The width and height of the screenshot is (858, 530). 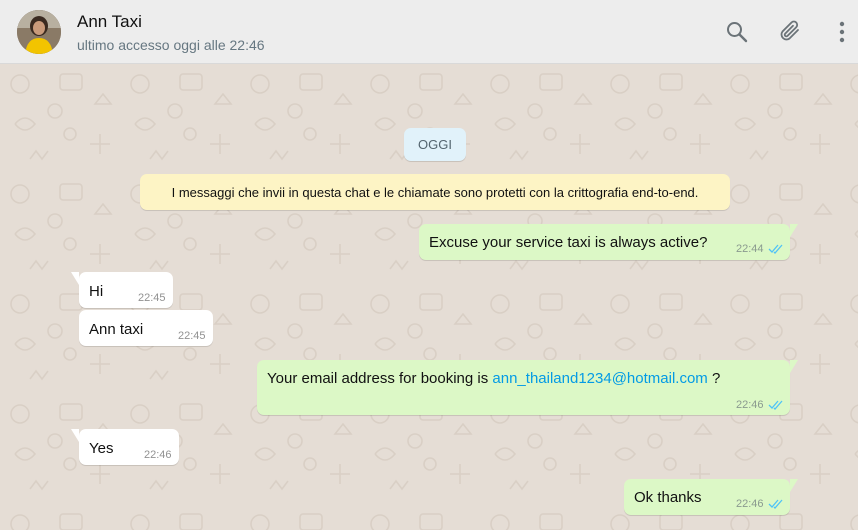 I want to click on message-text-after: ?, so click(x=714, y=378).